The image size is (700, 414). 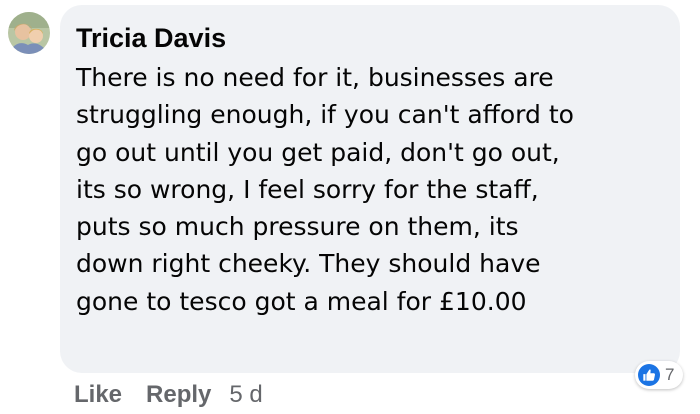 I want to click on comment-text-line: gone to tesco got a meal for £10.00, so click(x=301, y=301).